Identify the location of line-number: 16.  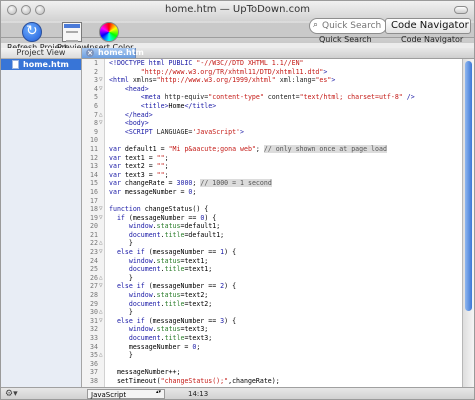
(94, 191).